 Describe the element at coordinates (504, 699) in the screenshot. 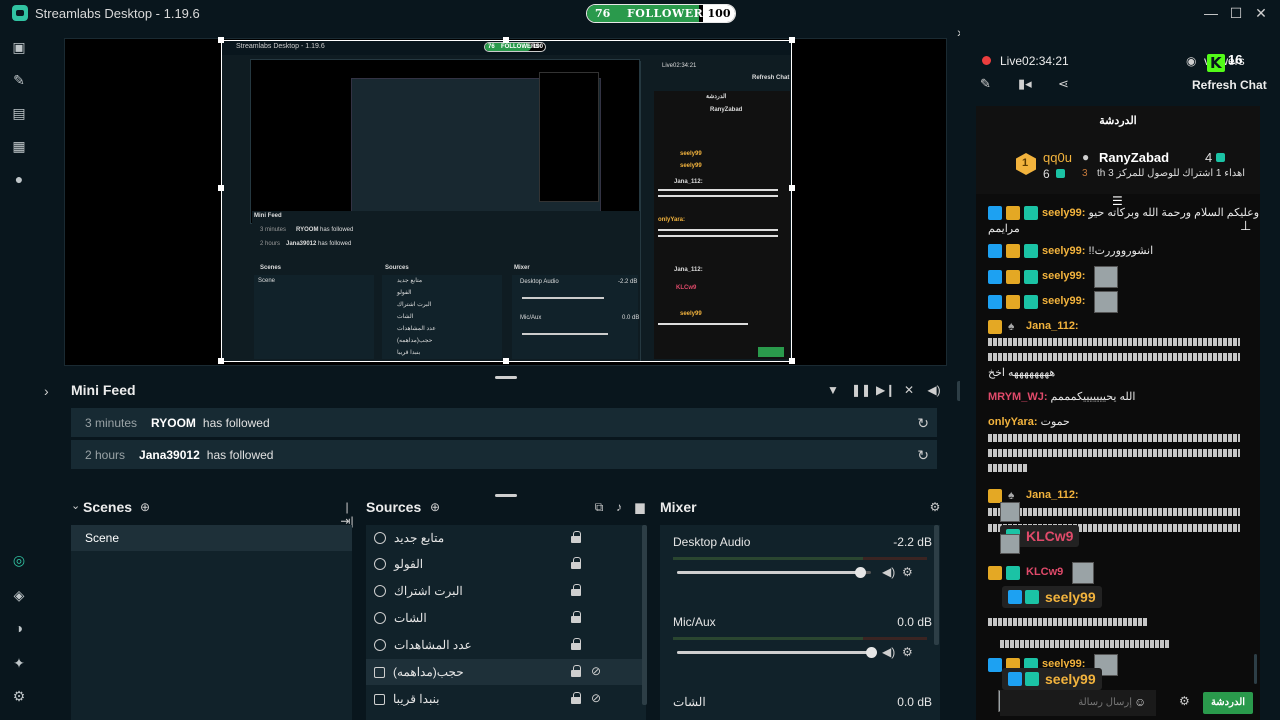

I see `source-item: بنبدا قريبا ⊘` at that location.